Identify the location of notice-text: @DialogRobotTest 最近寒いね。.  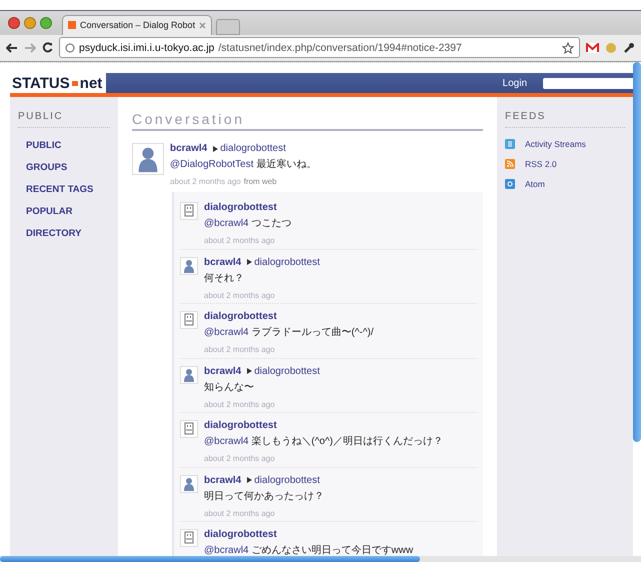
(243, 164).